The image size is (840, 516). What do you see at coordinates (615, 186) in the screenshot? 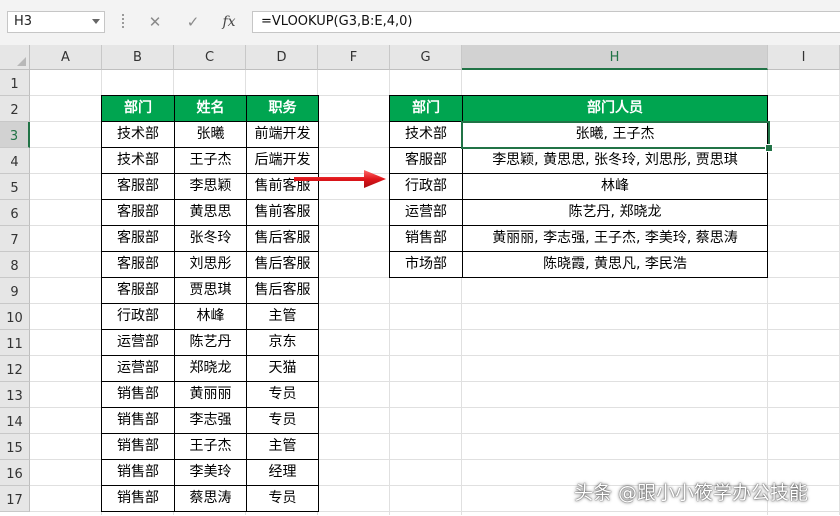
I see `right-table-cell: 林峰` at bounding box center [615, 186].